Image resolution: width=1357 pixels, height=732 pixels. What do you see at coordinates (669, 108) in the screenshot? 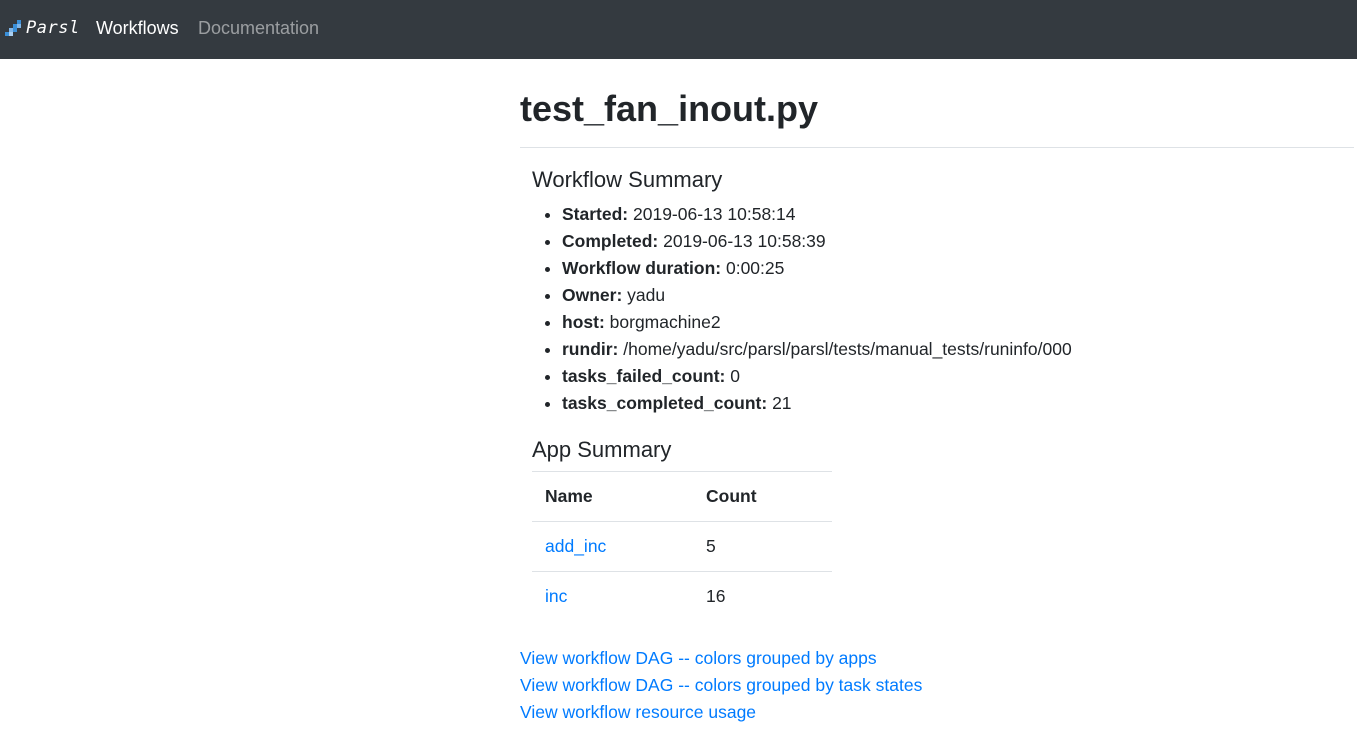
I see `page-title: test_fan_inout.py` at bounding box center [669, 108].